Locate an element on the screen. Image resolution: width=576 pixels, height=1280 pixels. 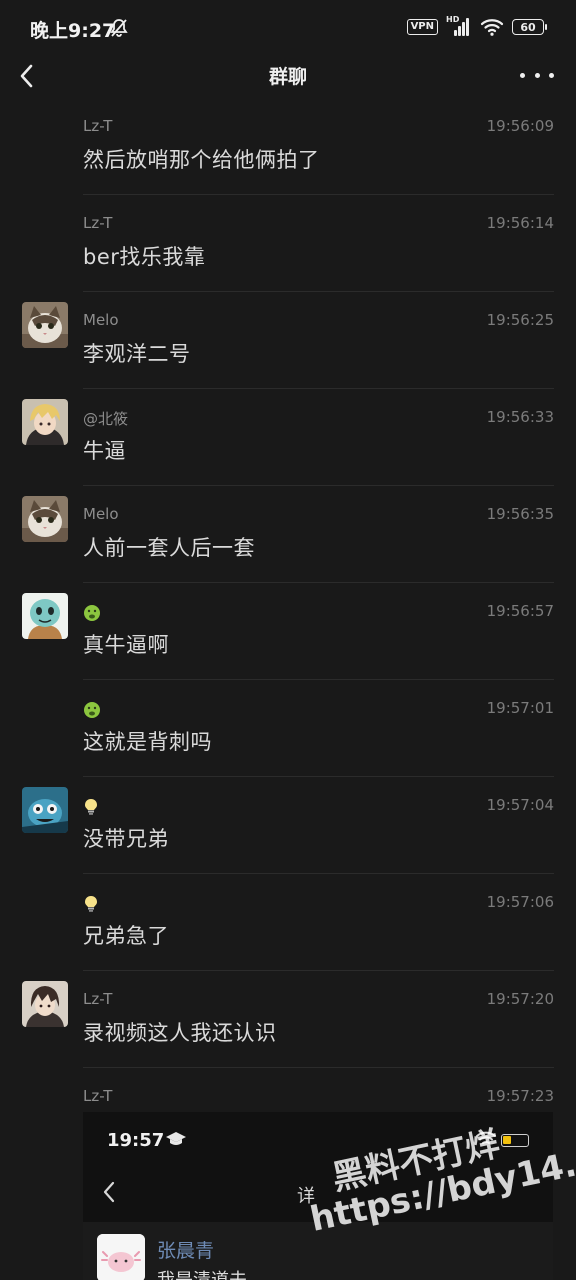
more-options-button is located at coordinates (537, 75).